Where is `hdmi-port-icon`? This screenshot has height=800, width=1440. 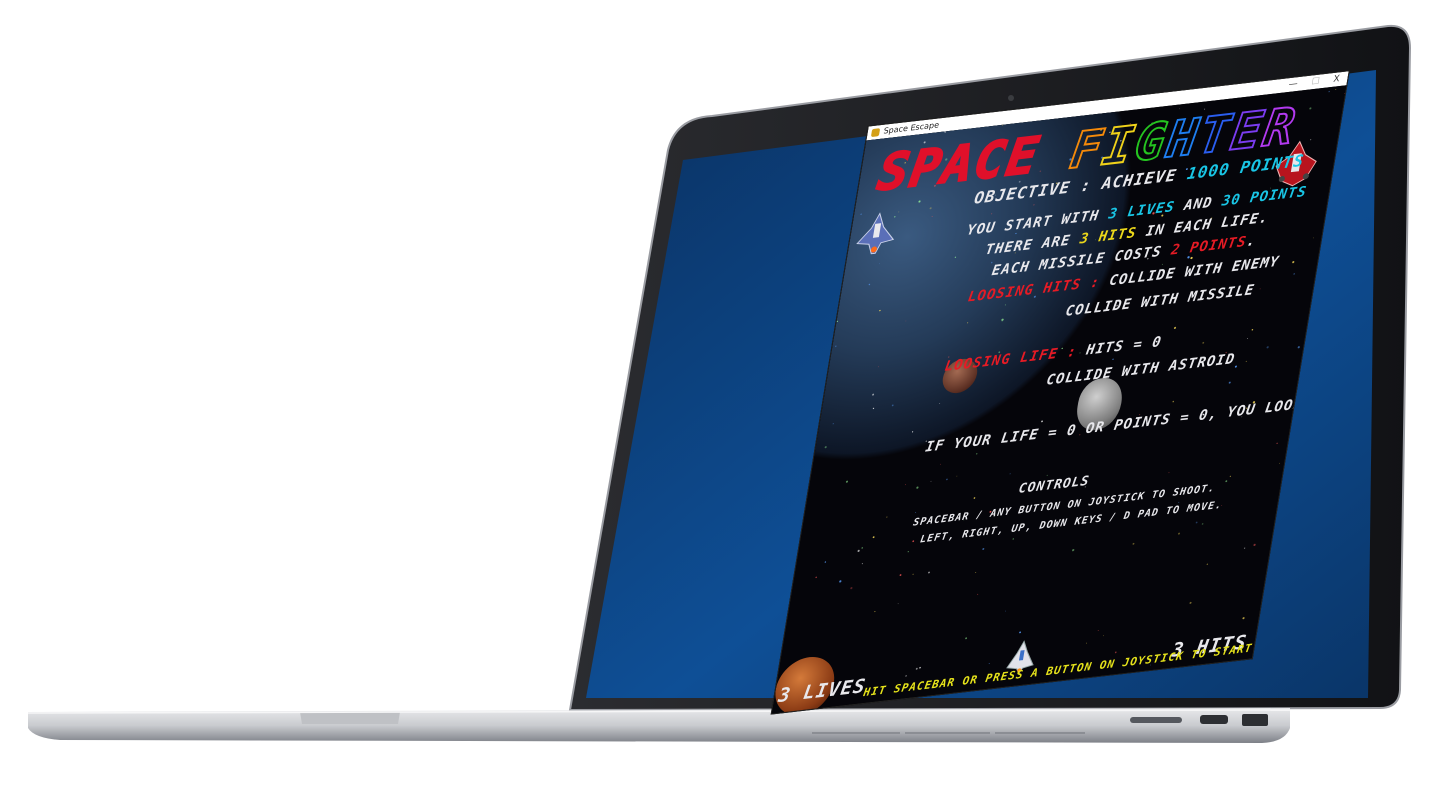 hdmi-port-icon is located at coordinates (1214, 719).